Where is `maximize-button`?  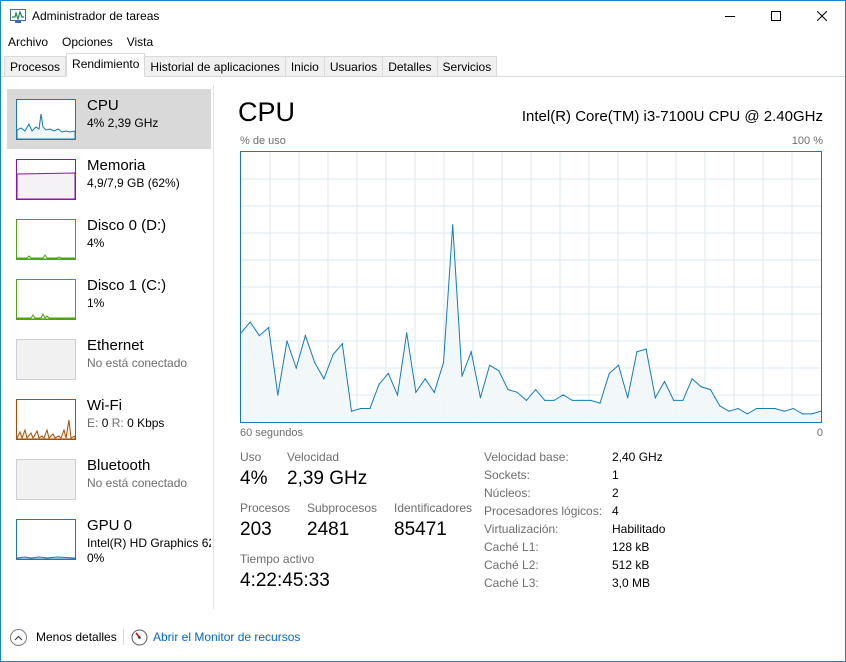 maximize-button is located at coordinates (776, 16).